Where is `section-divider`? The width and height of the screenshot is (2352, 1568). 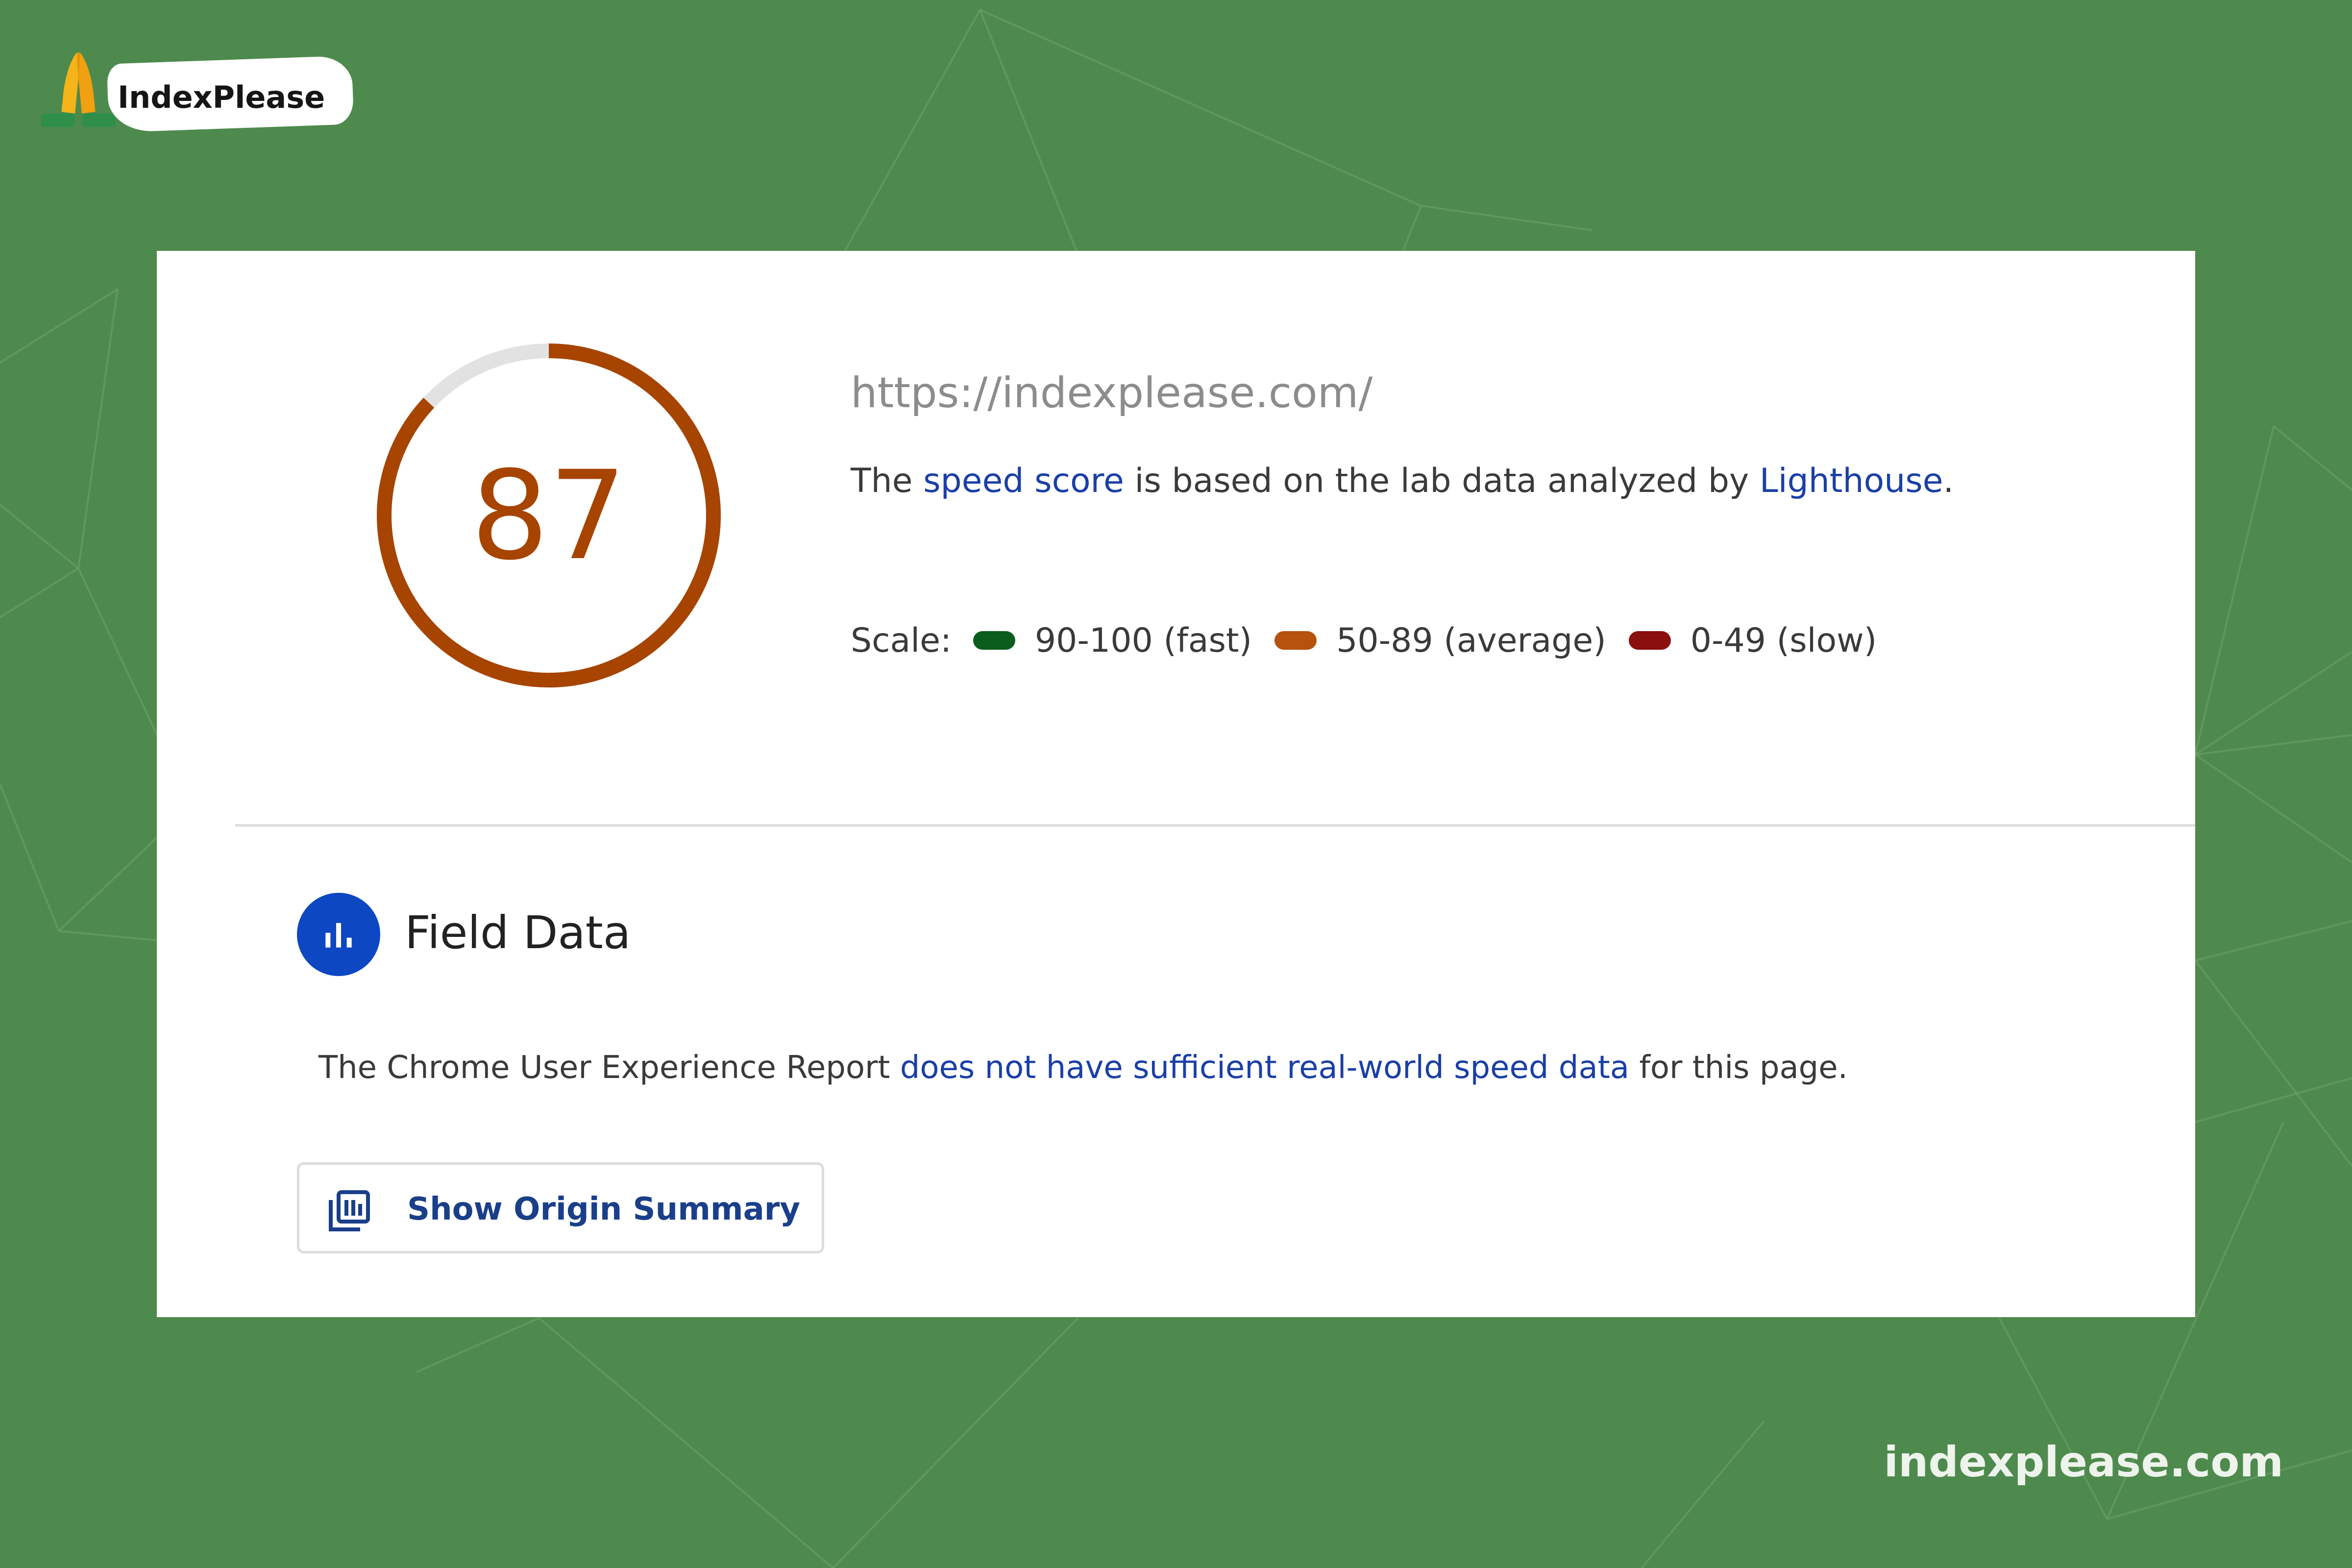
section-divider is located at coordinates (1215, 825).